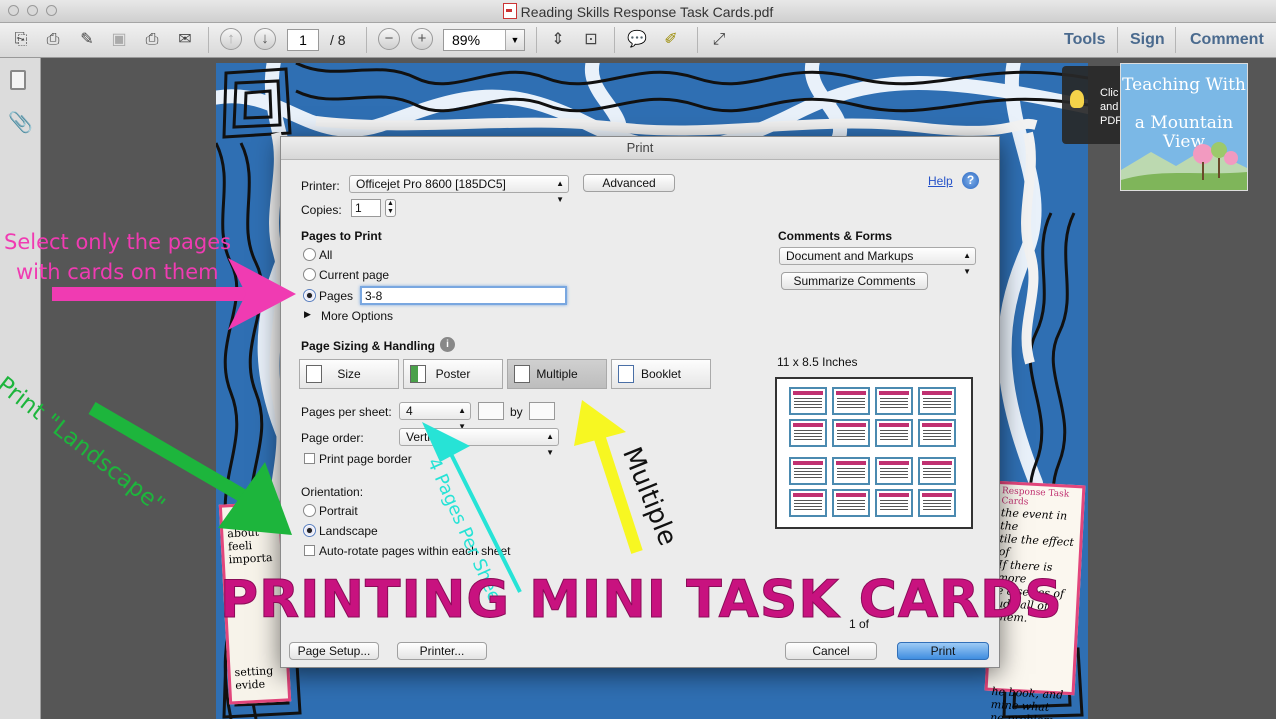 Image resolution: width=1276 pixels, height=719 pixels. I want to click on pink-arrow-shaft, so click(152, 294).